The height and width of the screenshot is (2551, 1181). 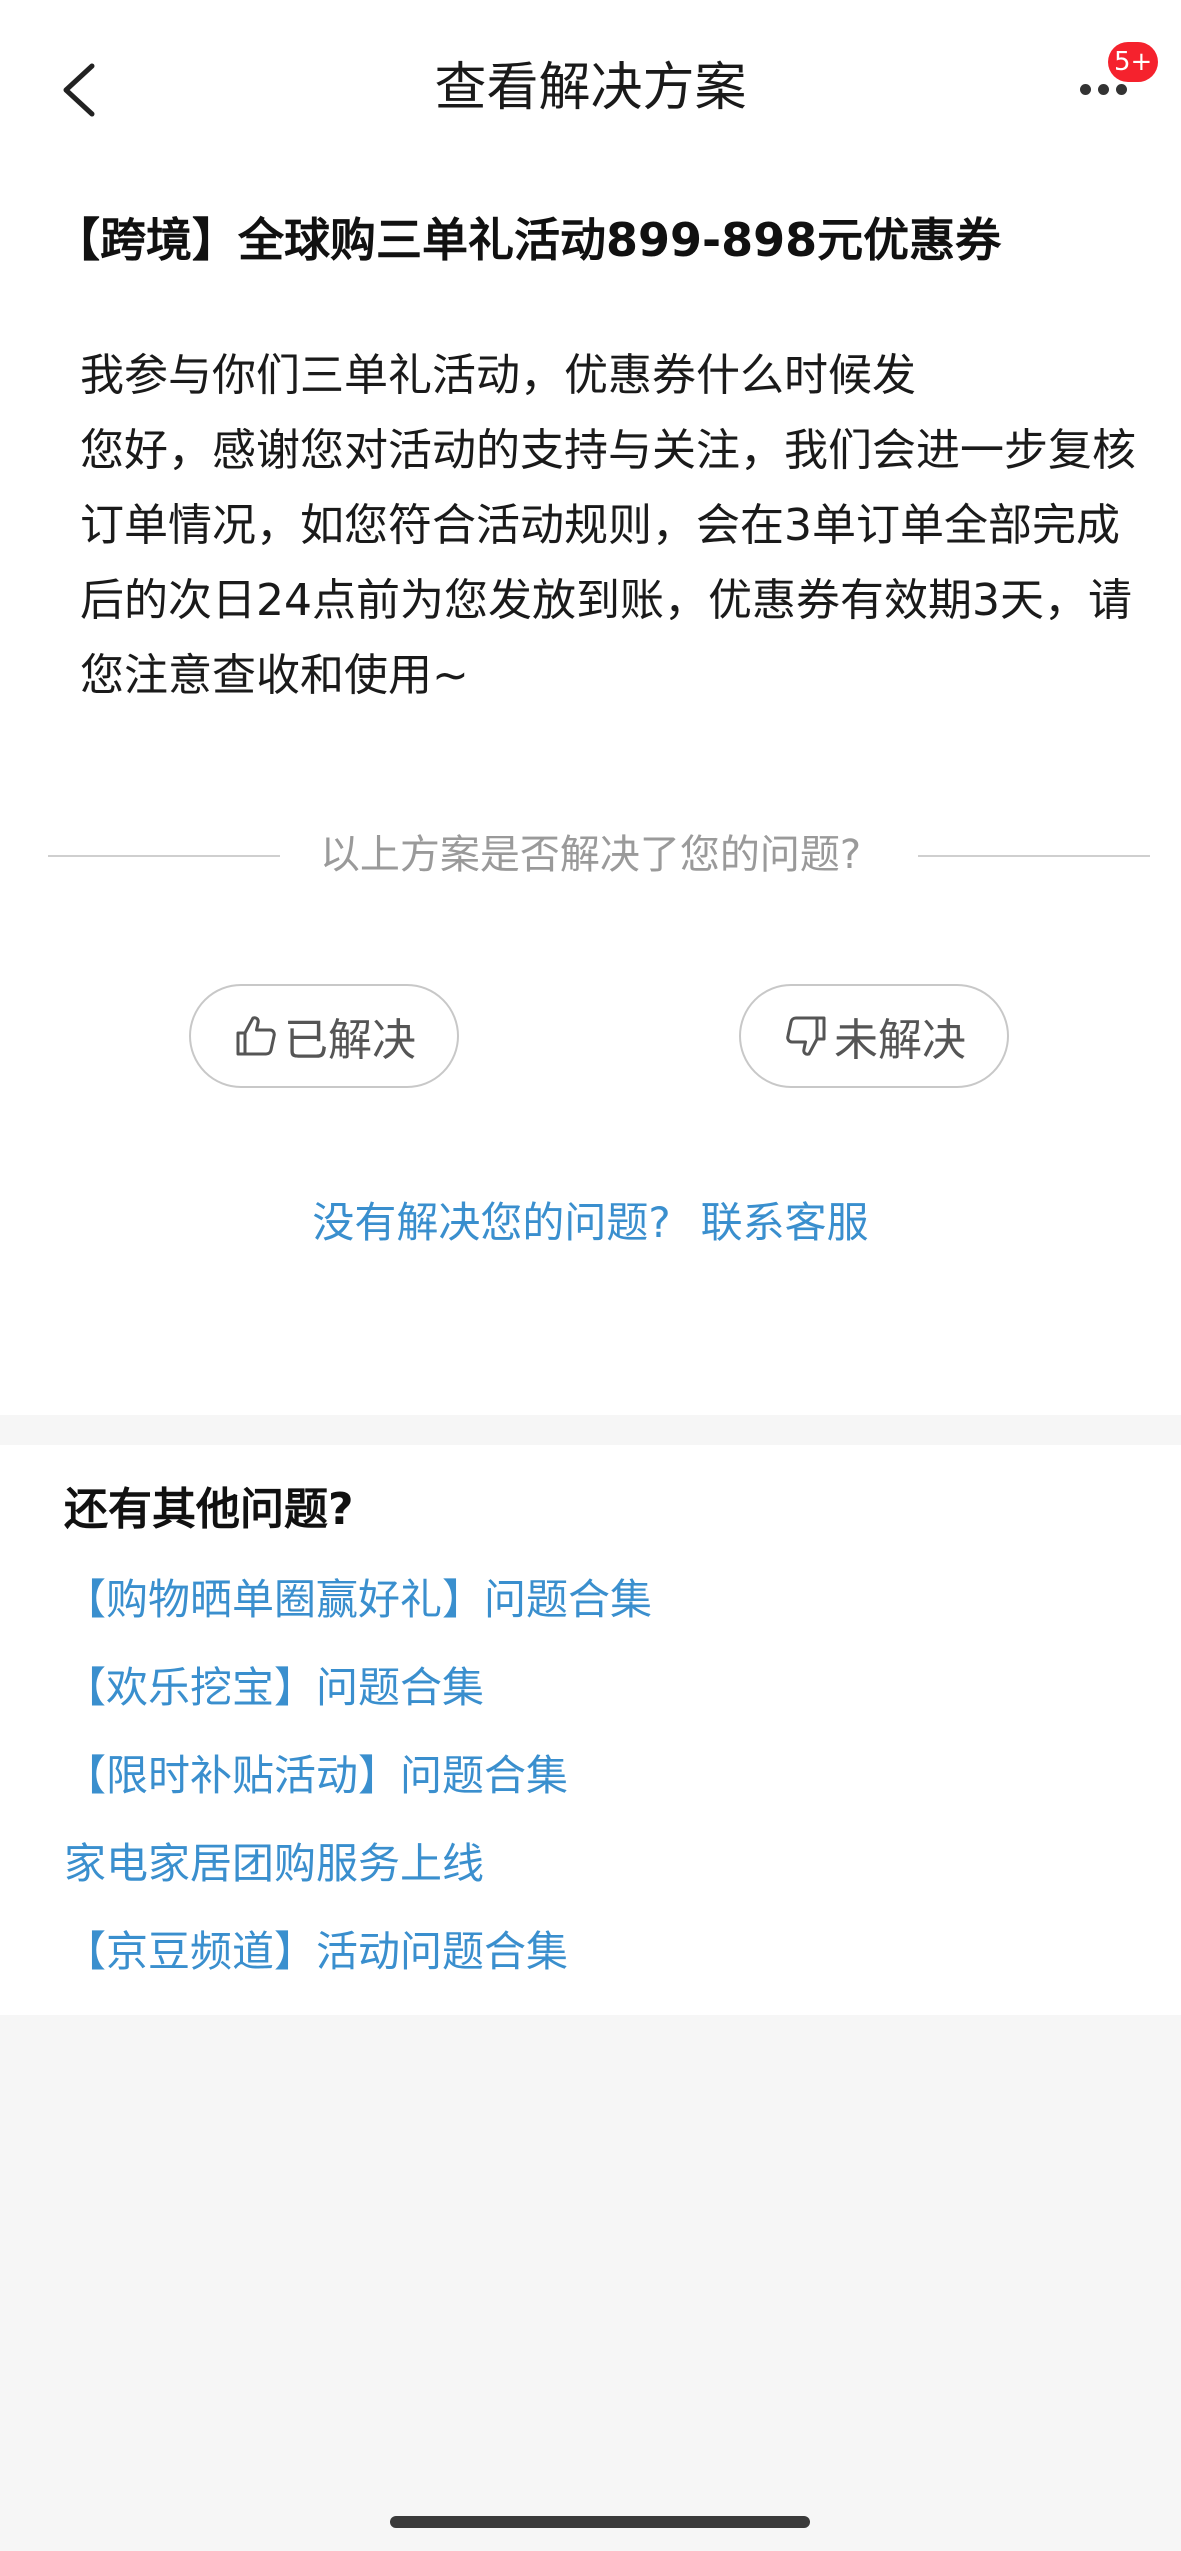 I want to click on contact-service-row: 没有解决您的问题? 联系客服, so click(x=590, y=1223).